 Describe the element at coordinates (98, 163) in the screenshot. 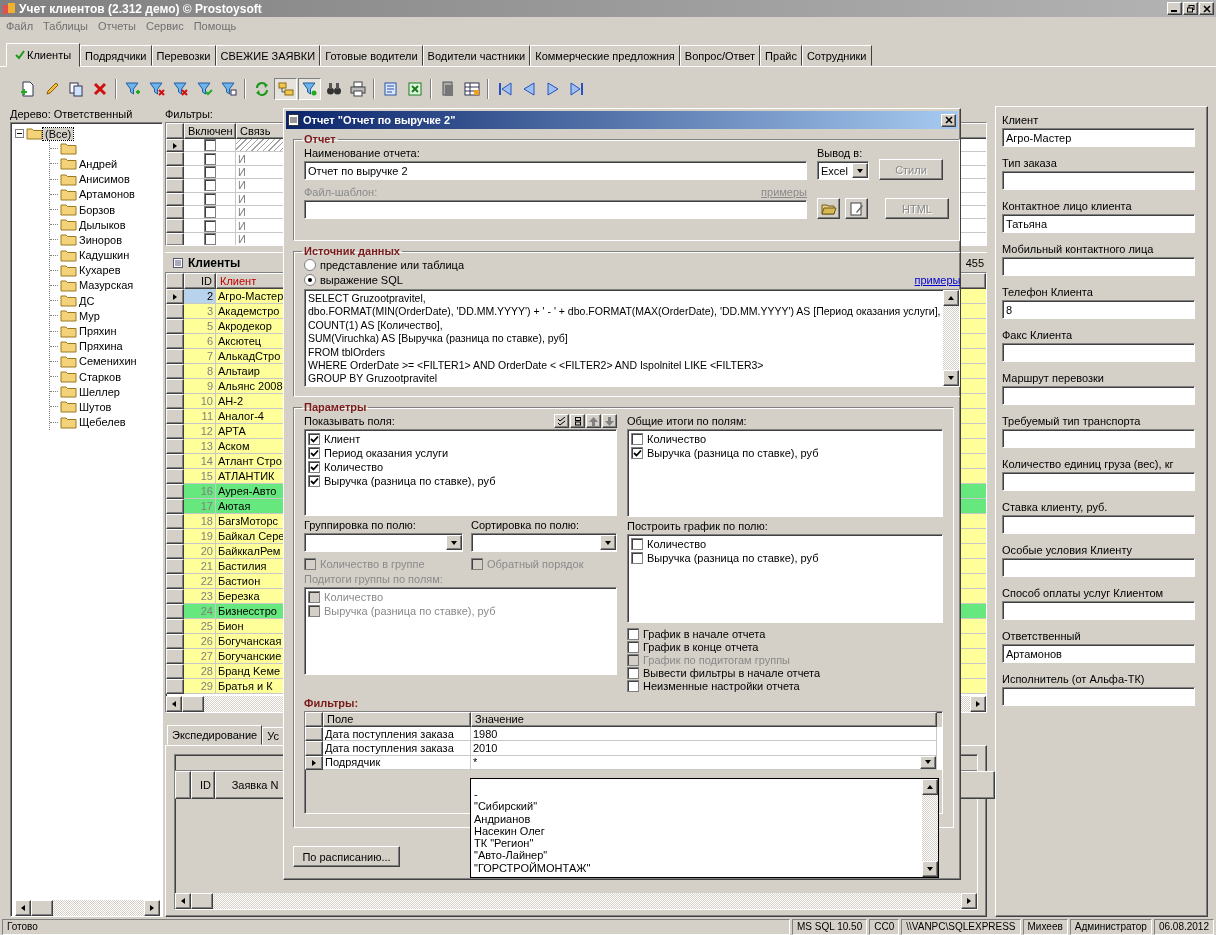

I see `tree-item: Андрей` at that location.